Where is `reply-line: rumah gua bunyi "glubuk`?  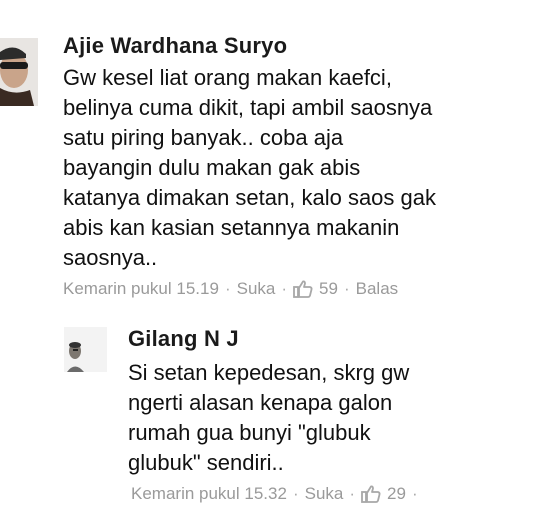
reply-line: rumah gua bunyi "glubuk is located at coordinates (249, 432).